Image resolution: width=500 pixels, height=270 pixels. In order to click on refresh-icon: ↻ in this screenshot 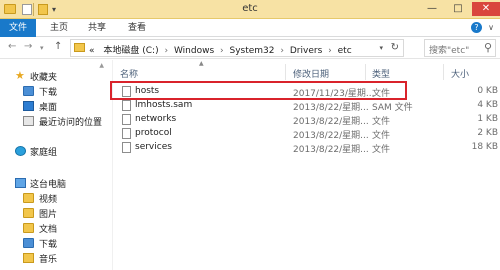, I will do `click(395, 47)`.